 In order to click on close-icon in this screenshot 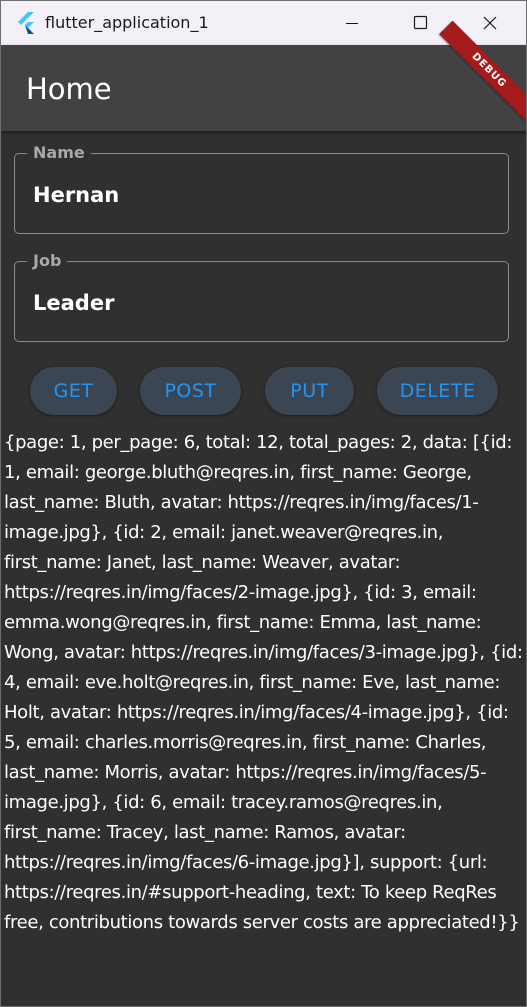, I will do `click(490, 23)`.